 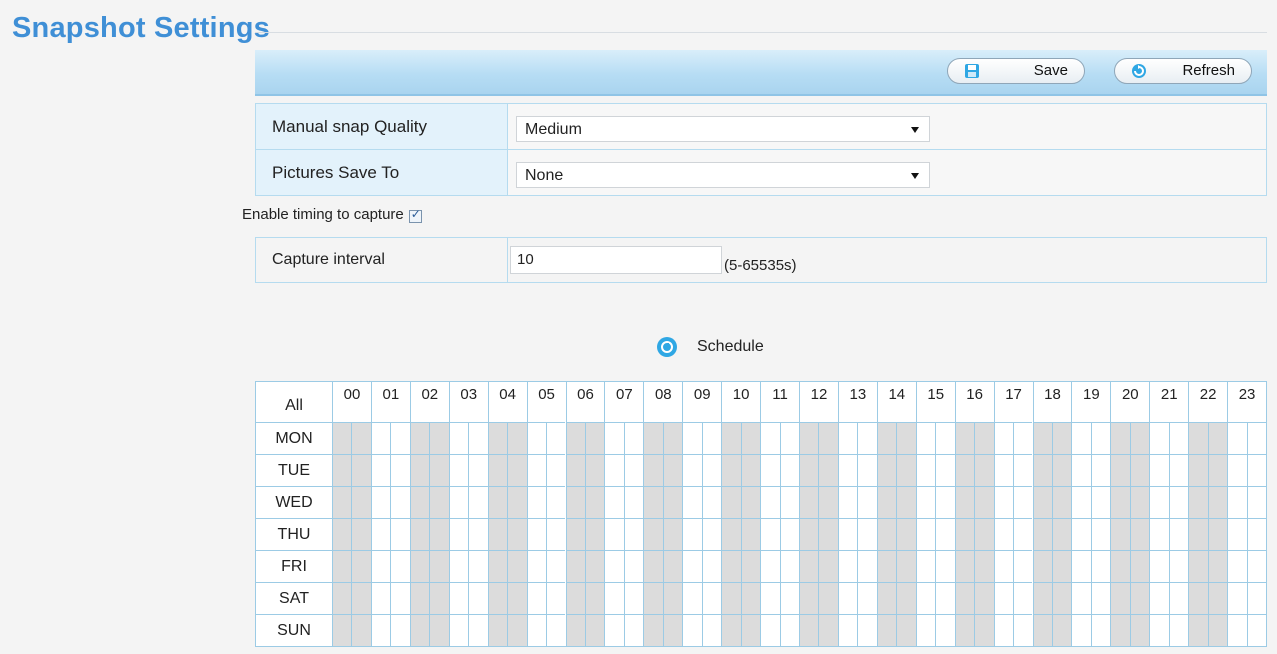 What do you see at coordinates (1246, 402) in the screenshot?
I see `hour-header-23: 23` at bounding box center [1246, 402].